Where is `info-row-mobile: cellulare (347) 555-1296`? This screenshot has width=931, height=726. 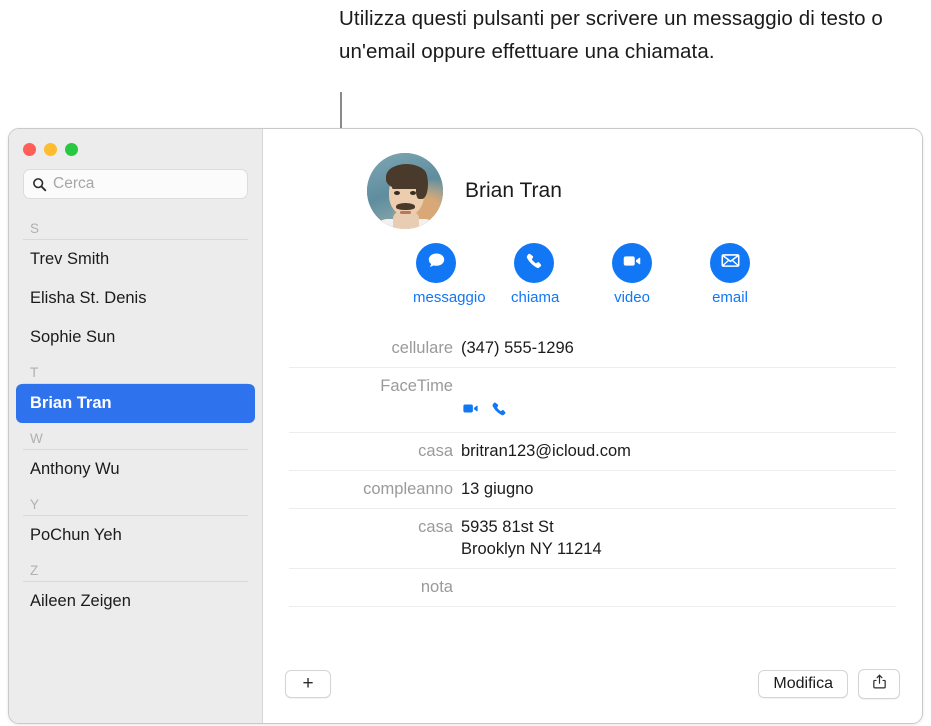
info-row-mobile: cellulare (347) 555-1296 is located at coordinates (592, 349).